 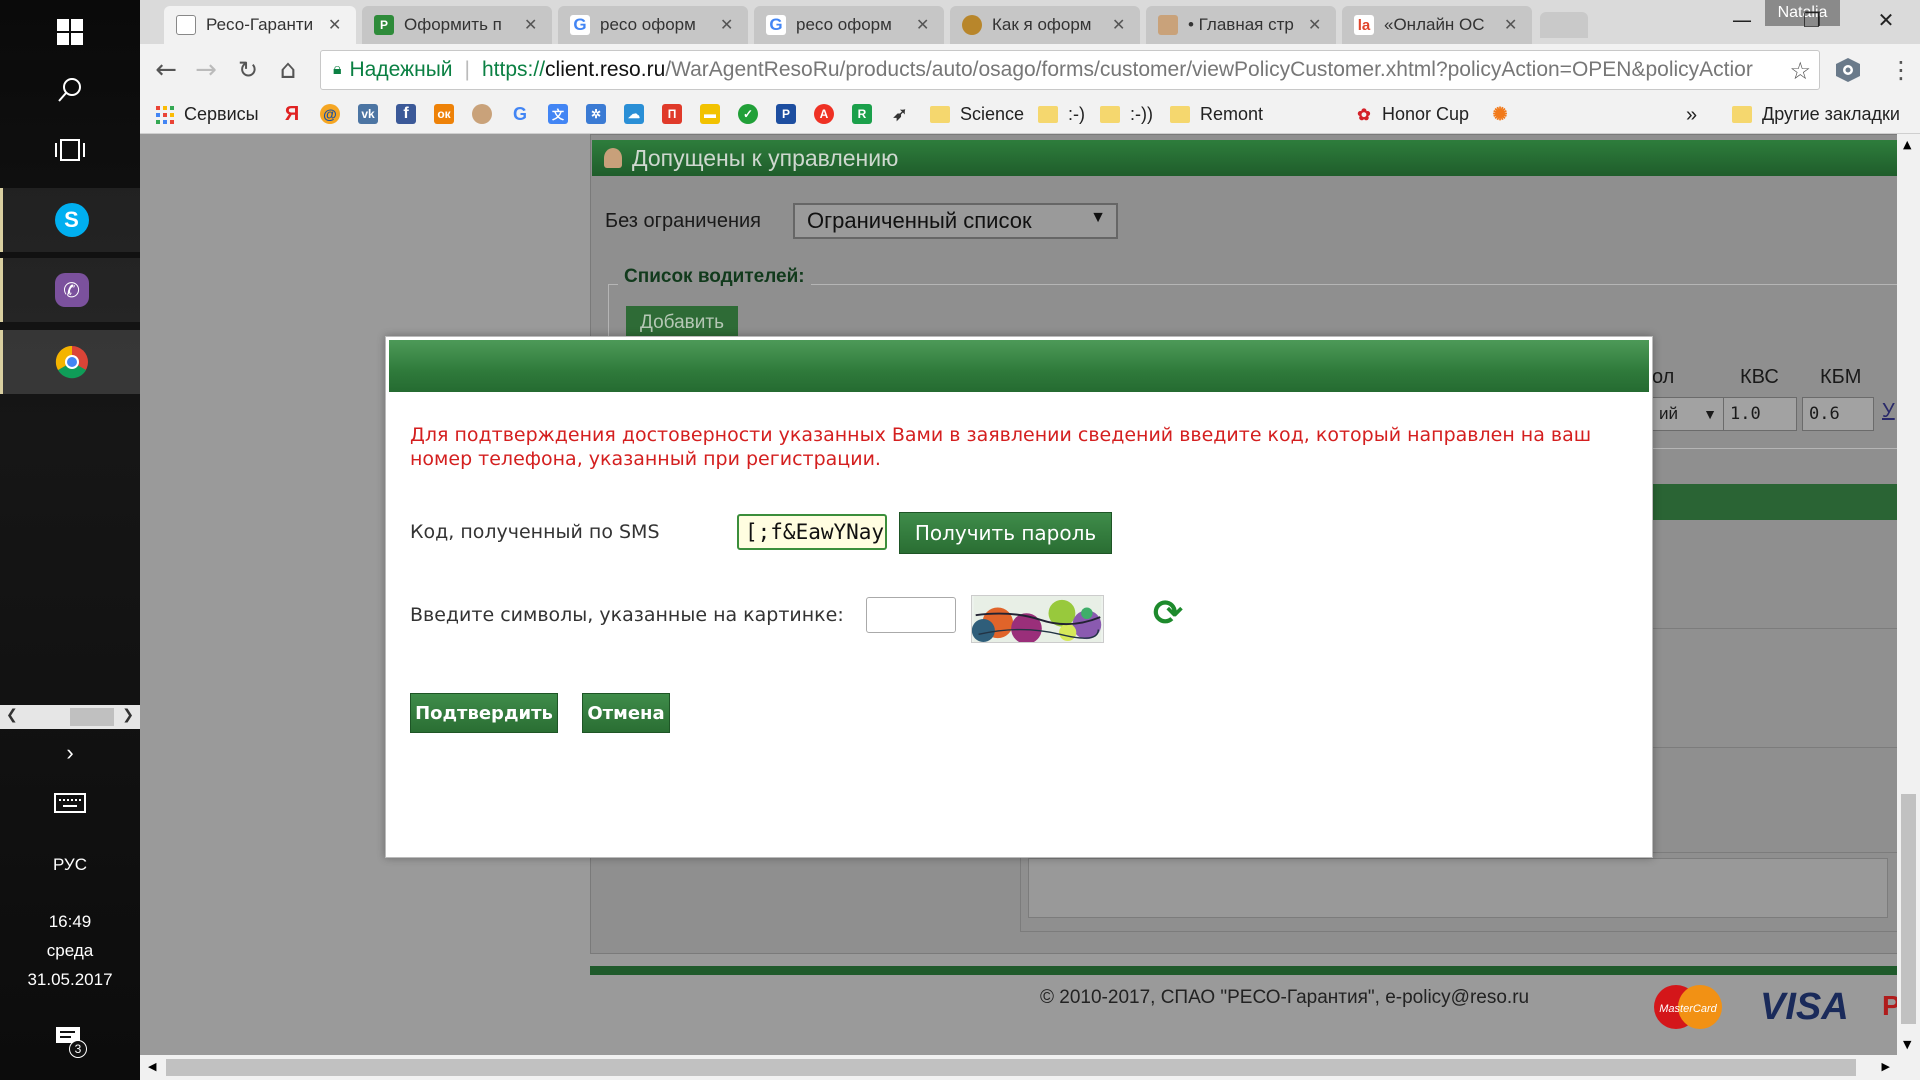 I want to click on confirm-button: Подтвердить, so click(x=484, y=713).